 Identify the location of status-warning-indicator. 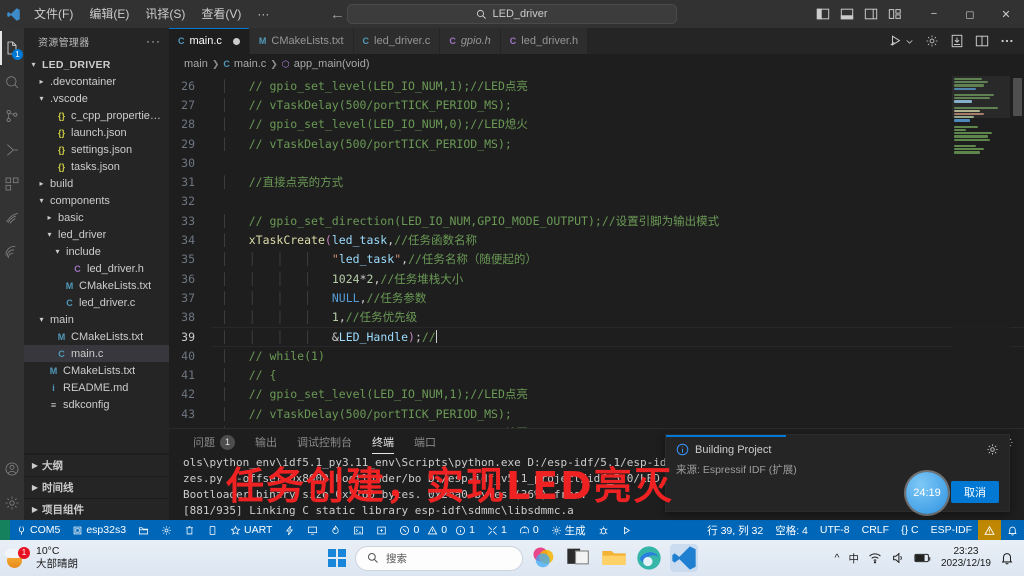
(989, 530).